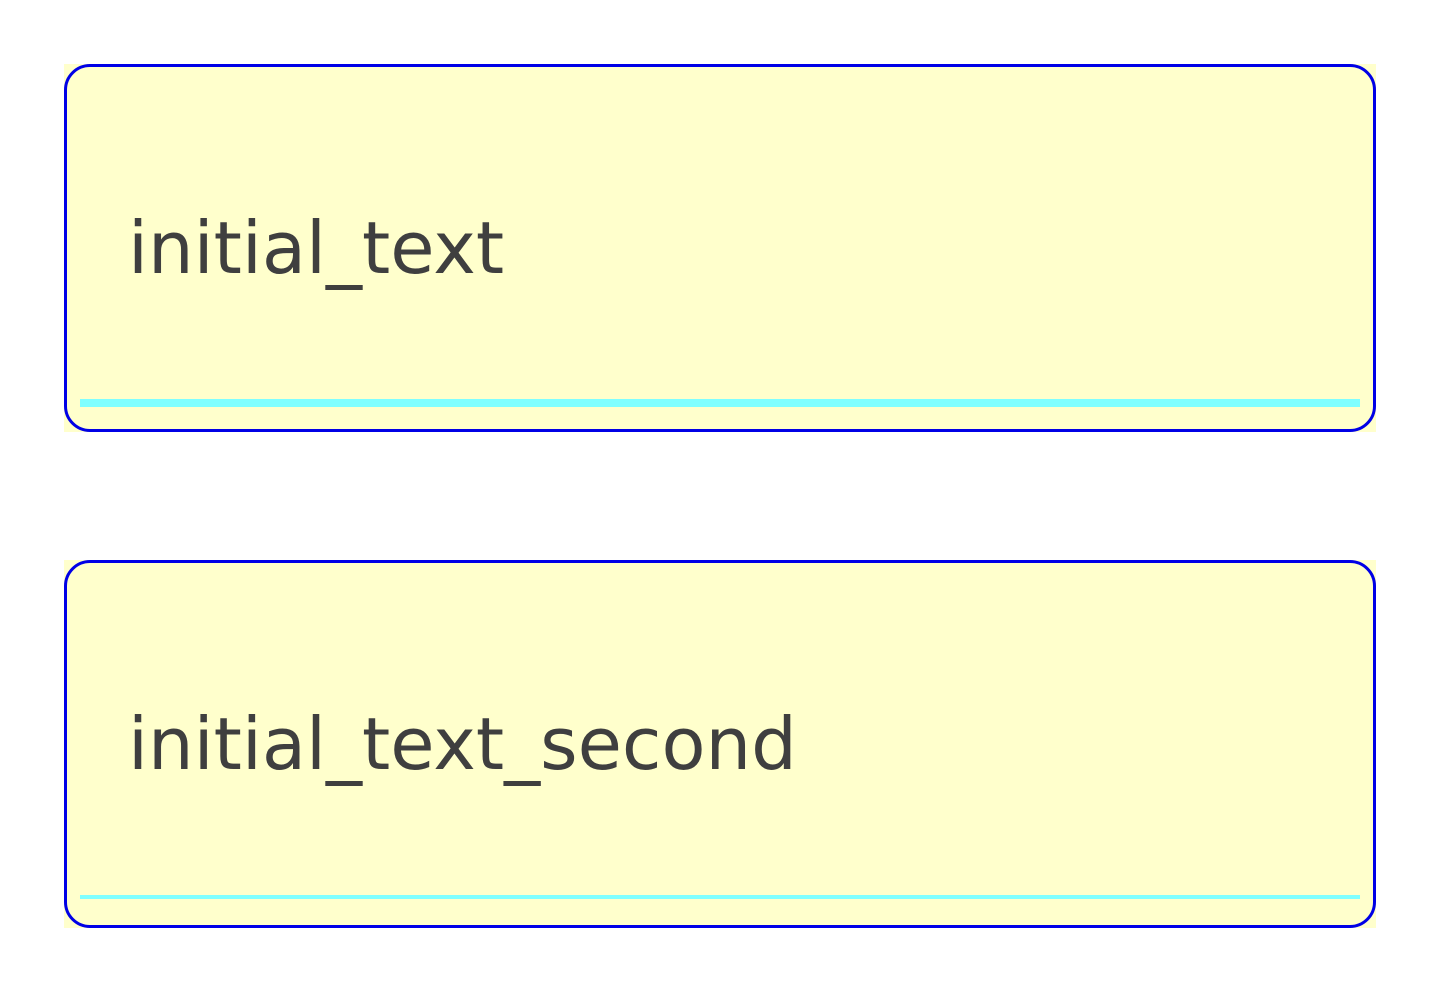 The height and width of the screenshot is (992, 1440). I want to click on text-field-second-value: initial_text_second, so click(462, 744).